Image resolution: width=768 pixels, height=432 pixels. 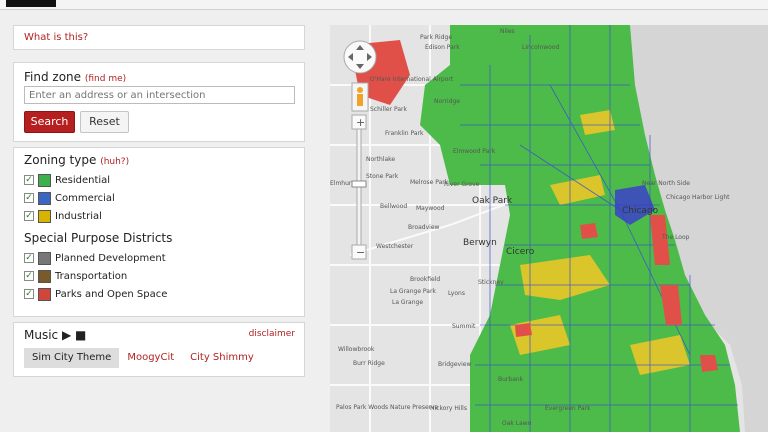 I want to click on map-label-elmwood-park: Elmwood Park, so click(x=474, y=151).